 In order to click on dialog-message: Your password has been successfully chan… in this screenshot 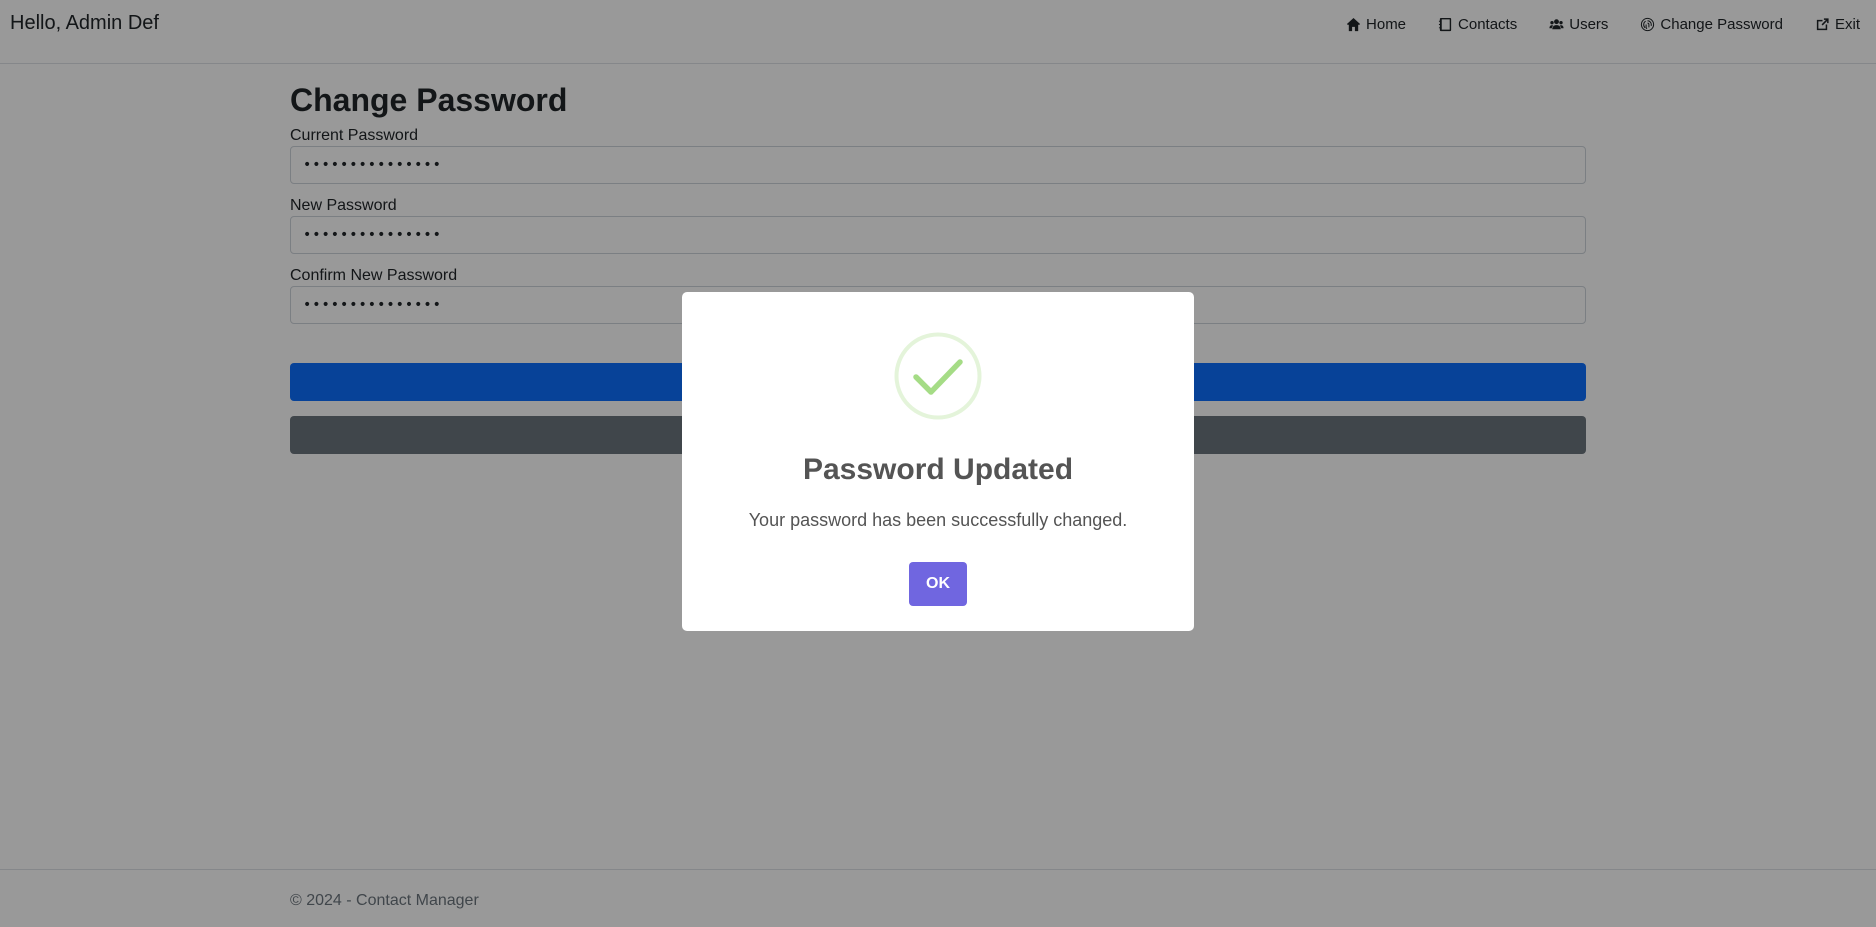, I will do `click(938, 520)`.